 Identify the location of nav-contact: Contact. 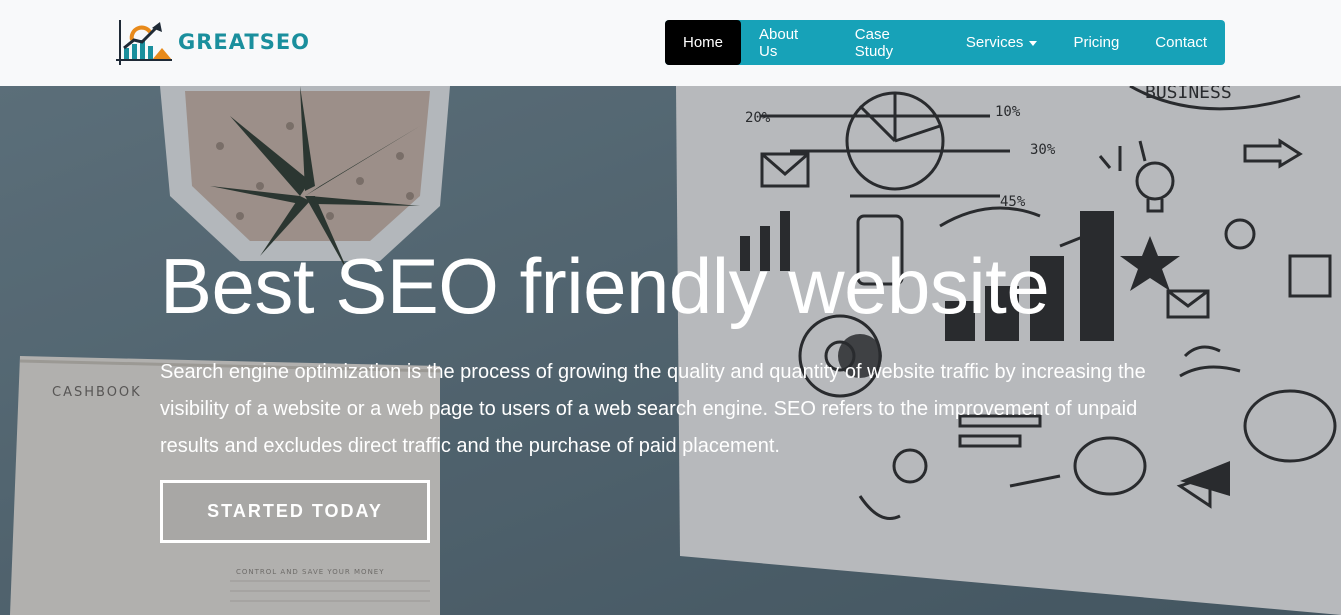
(1181, 42).